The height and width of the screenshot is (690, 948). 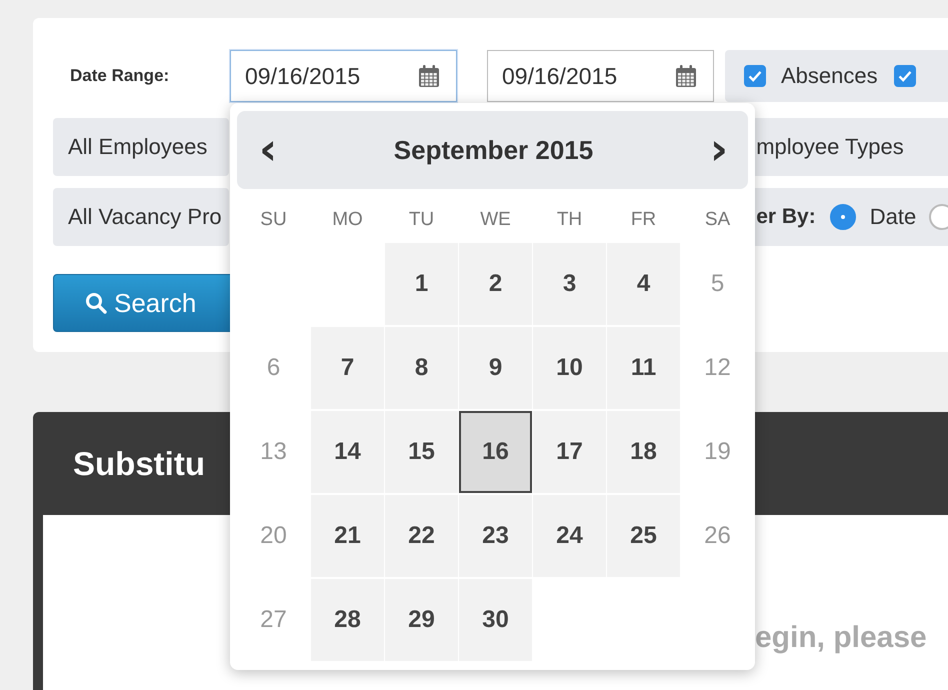 I want to click on calendar-day: 14, so click(x=347, y=452).